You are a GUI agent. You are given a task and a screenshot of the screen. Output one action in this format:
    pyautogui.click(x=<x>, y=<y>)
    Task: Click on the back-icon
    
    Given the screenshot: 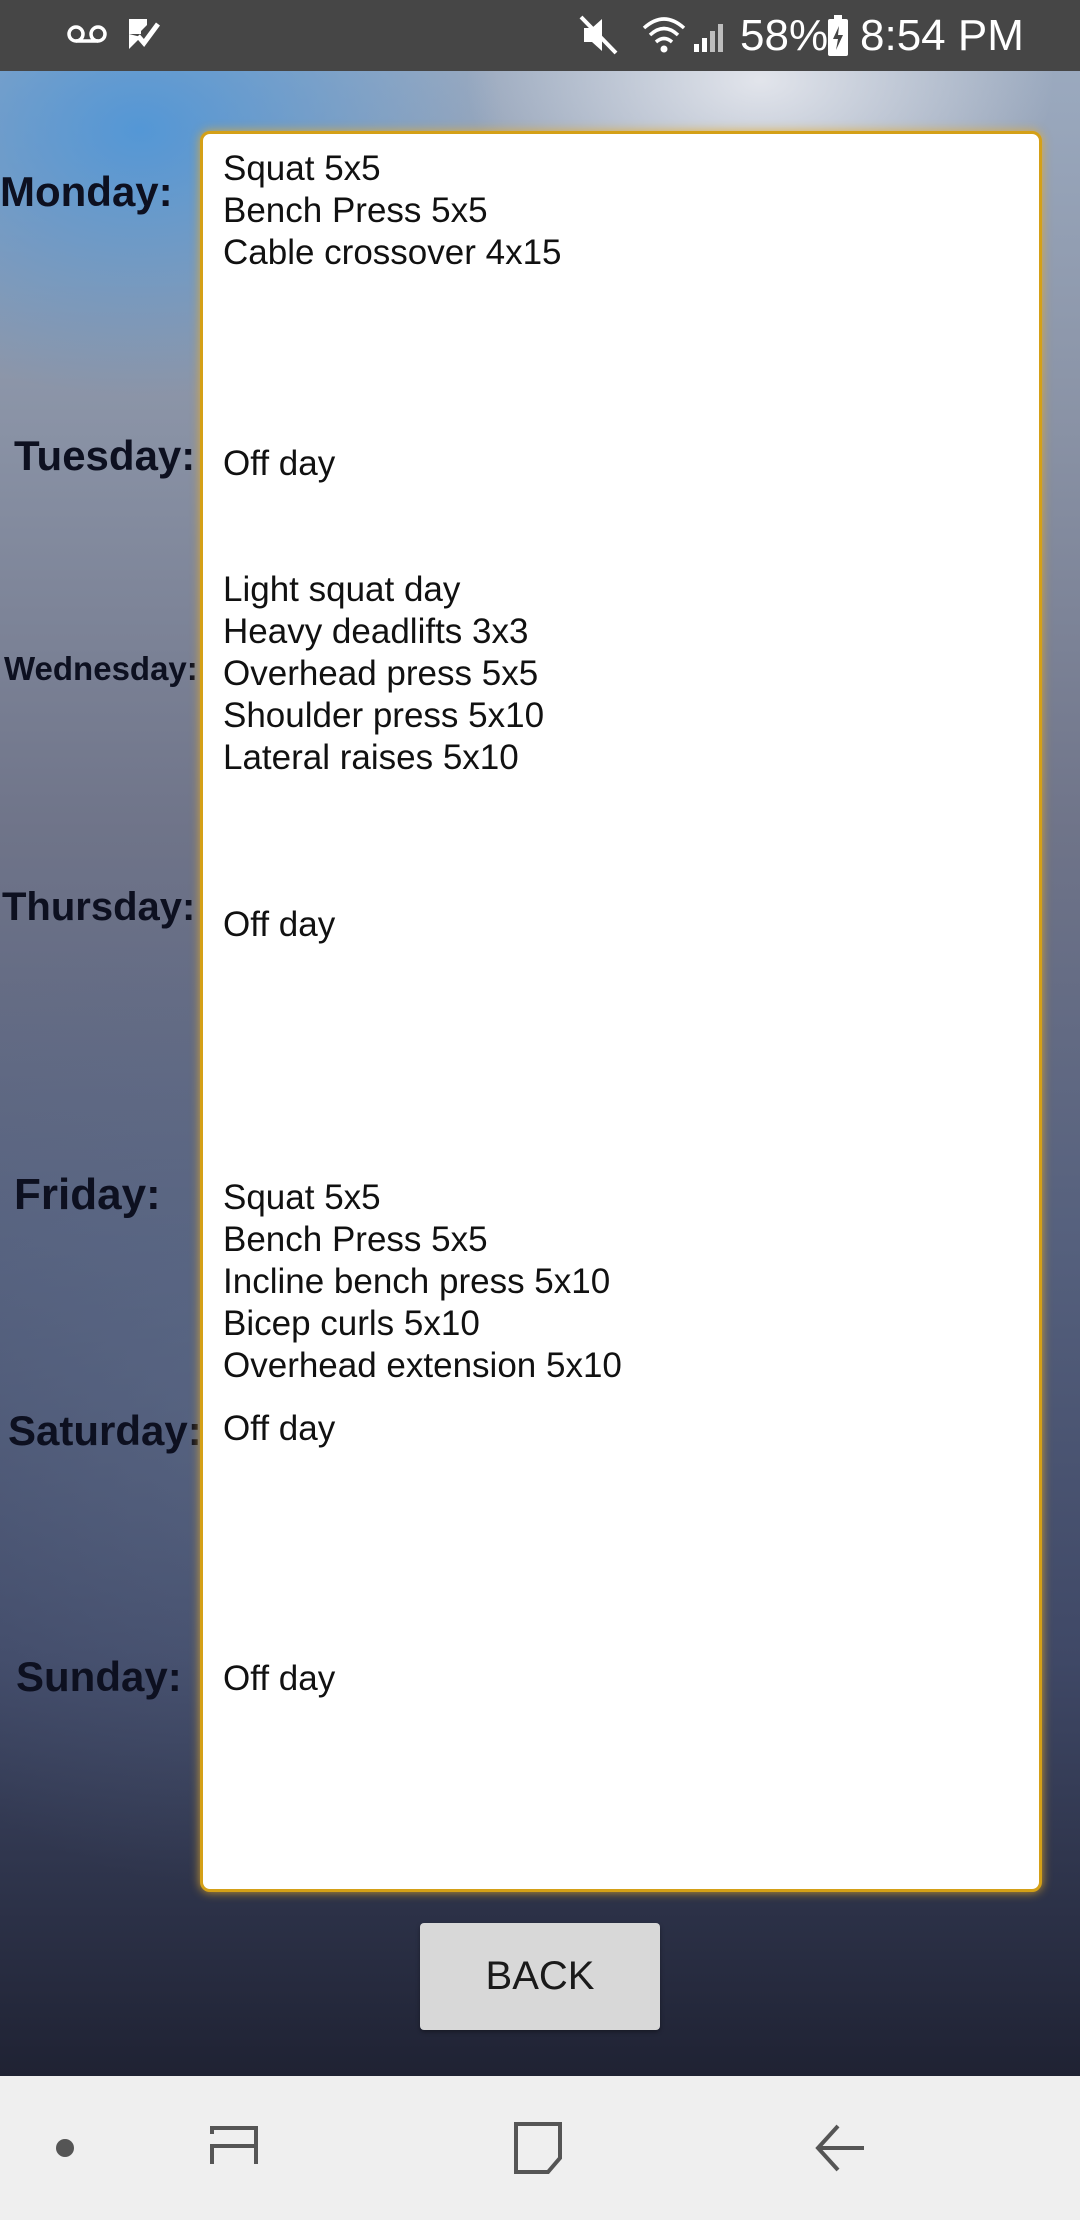 What is the action you would take?
    pyautogui.click(x=841, y=2148)
    